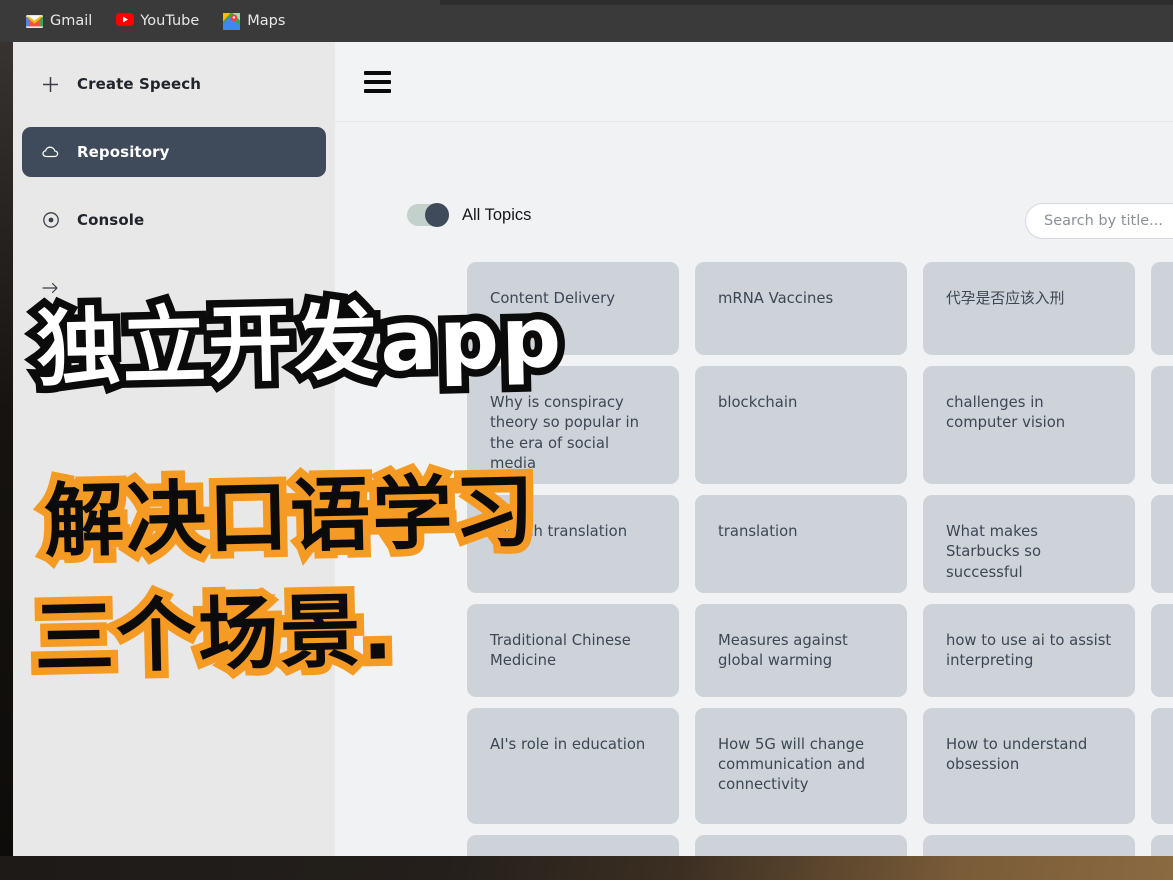 The width and height of the screenshot is (1173, 880). Describe the element at coordinates (55, 84) in the screenshot. I see `plus-icon` at that location.